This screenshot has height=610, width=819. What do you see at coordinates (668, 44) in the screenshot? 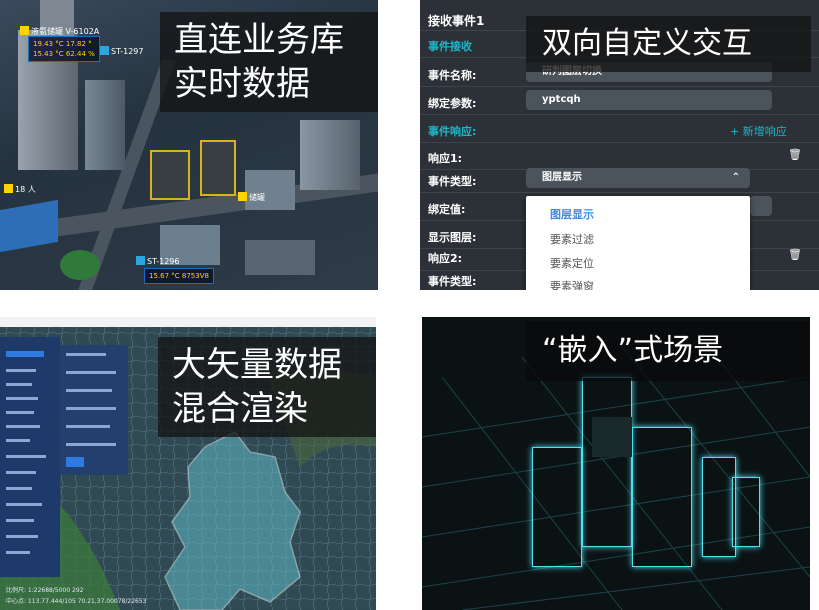
I see `feature-caption: 双向自定义交互` at bounding box center [668, 44].